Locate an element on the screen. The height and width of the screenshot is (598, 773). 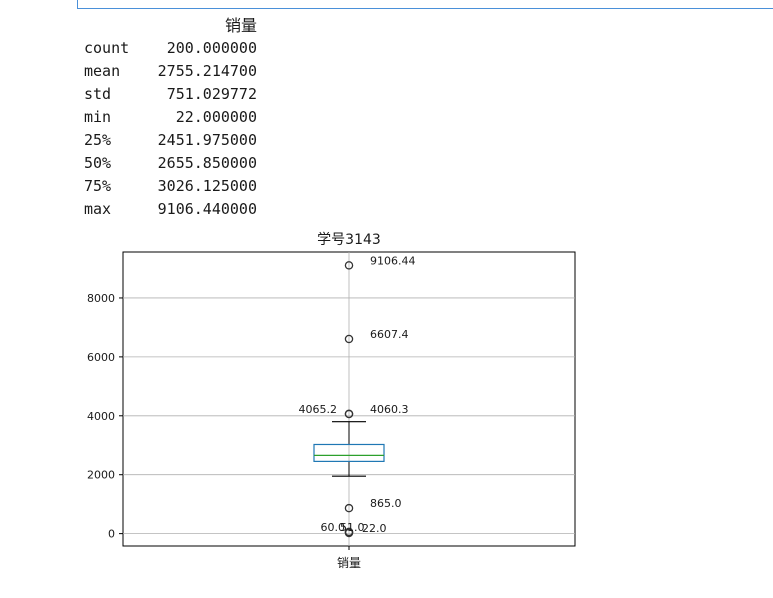
data-label: 51.0 is located at coordinates (352, 527).